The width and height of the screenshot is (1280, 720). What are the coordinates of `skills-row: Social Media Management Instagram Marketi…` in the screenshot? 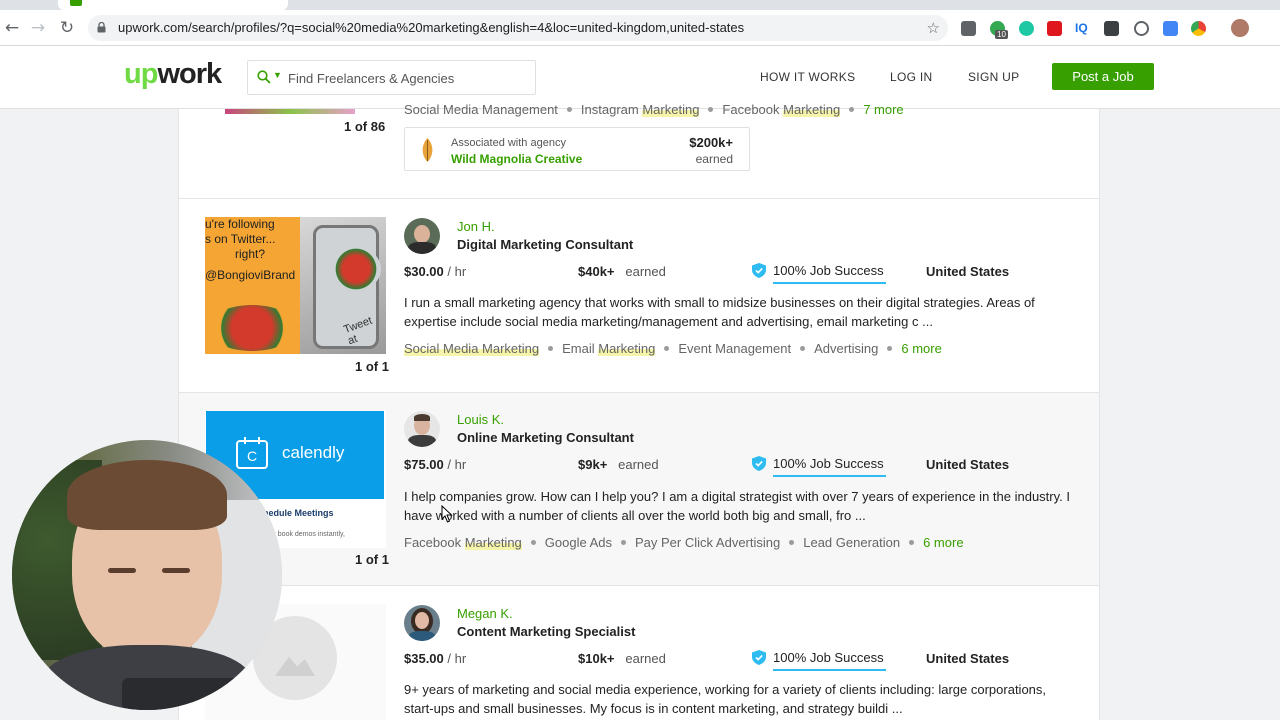 It's located at (654, 109).